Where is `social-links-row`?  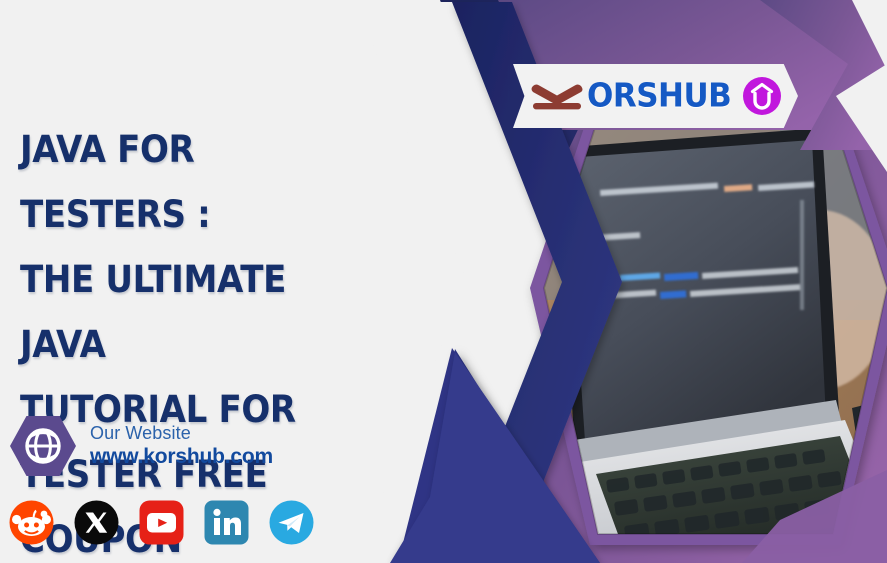
social-links-row is located at coordinates (161, 522).